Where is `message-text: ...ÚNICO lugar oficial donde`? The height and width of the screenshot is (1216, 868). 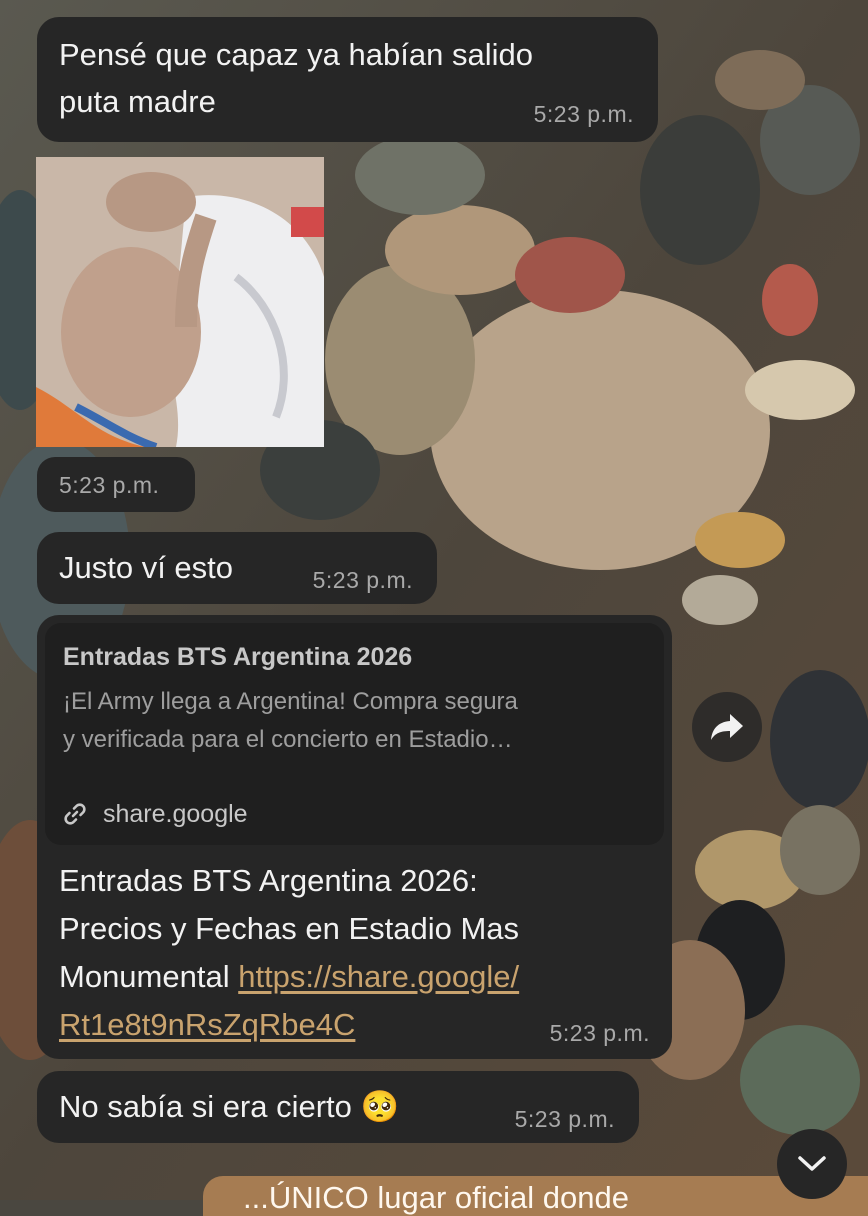 message-text: ...ÚNICO lugar oficial donde is located at coordinates (436, 1197).